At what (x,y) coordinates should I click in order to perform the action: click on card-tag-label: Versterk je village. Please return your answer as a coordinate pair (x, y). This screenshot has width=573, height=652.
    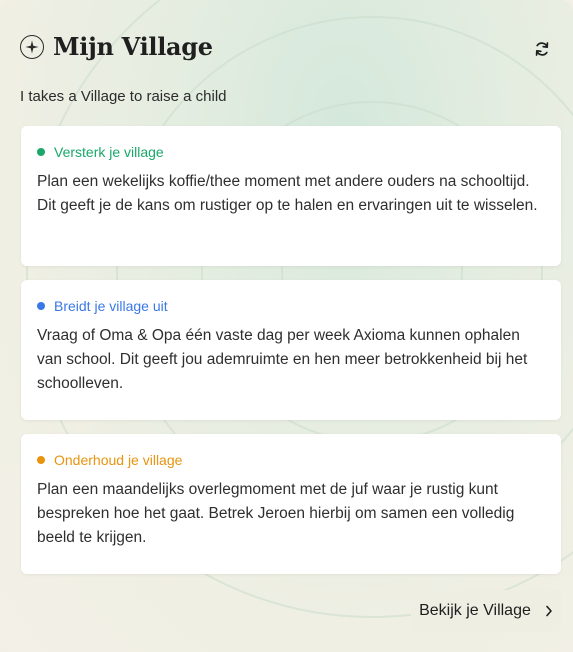
    Looking at the image, I should click on (109, 152).